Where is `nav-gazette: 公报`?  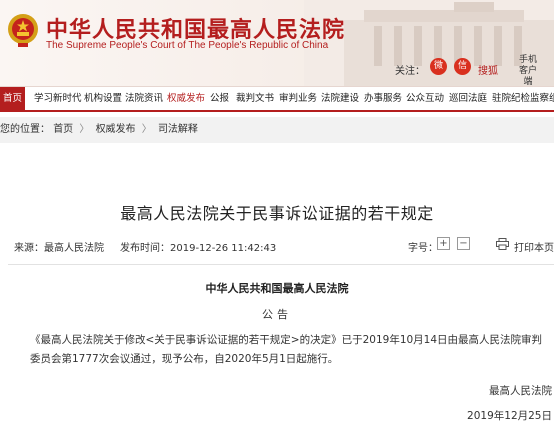 nav-gazette: 公报 is located at coordinates (219, 99).